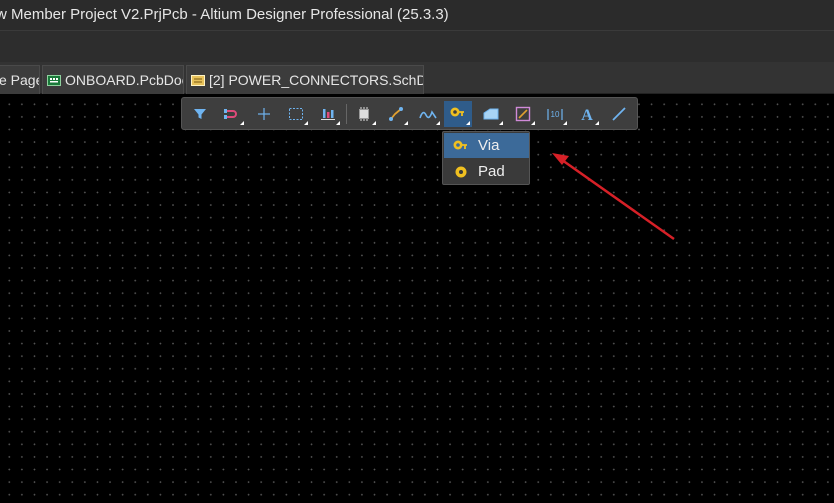  What do you see at coordinates (613, 197) in the screenshot?
I see `annotation-arrow` at bounding box center [613, 197].